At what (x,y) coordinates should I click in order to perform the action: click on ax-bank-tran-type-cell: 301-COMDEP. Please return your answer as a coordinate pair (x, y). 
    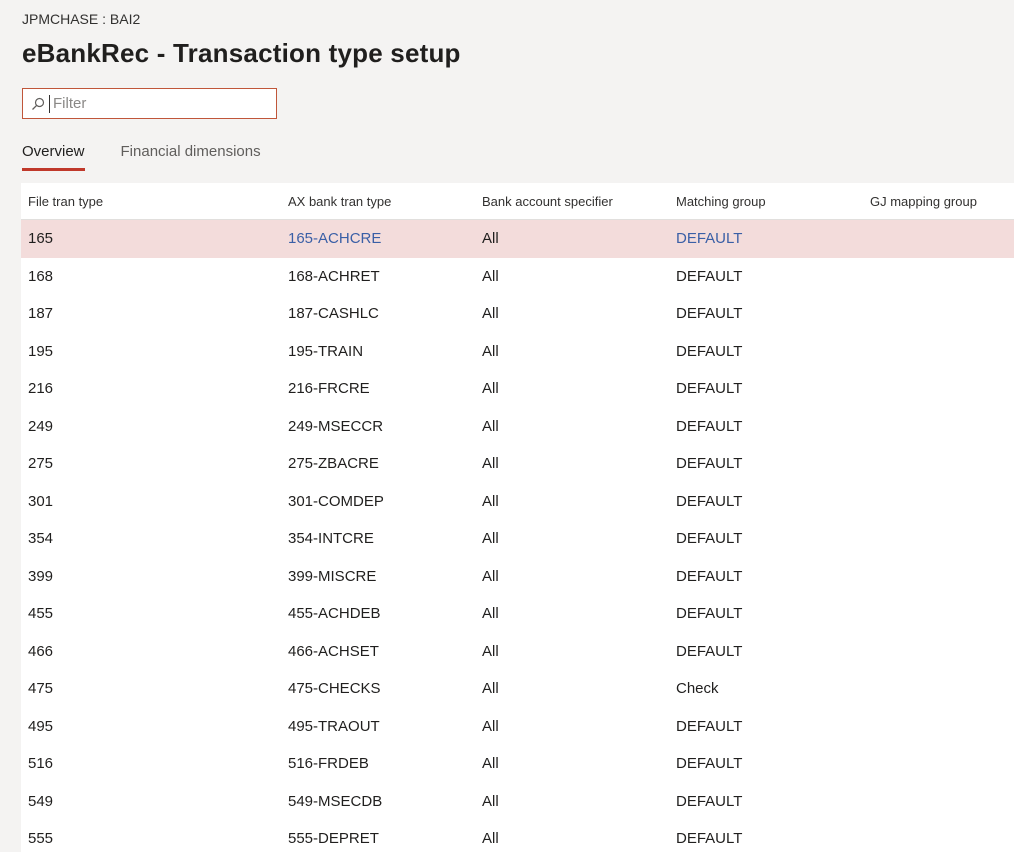
    Looking at the image, I should click on (385, 501).